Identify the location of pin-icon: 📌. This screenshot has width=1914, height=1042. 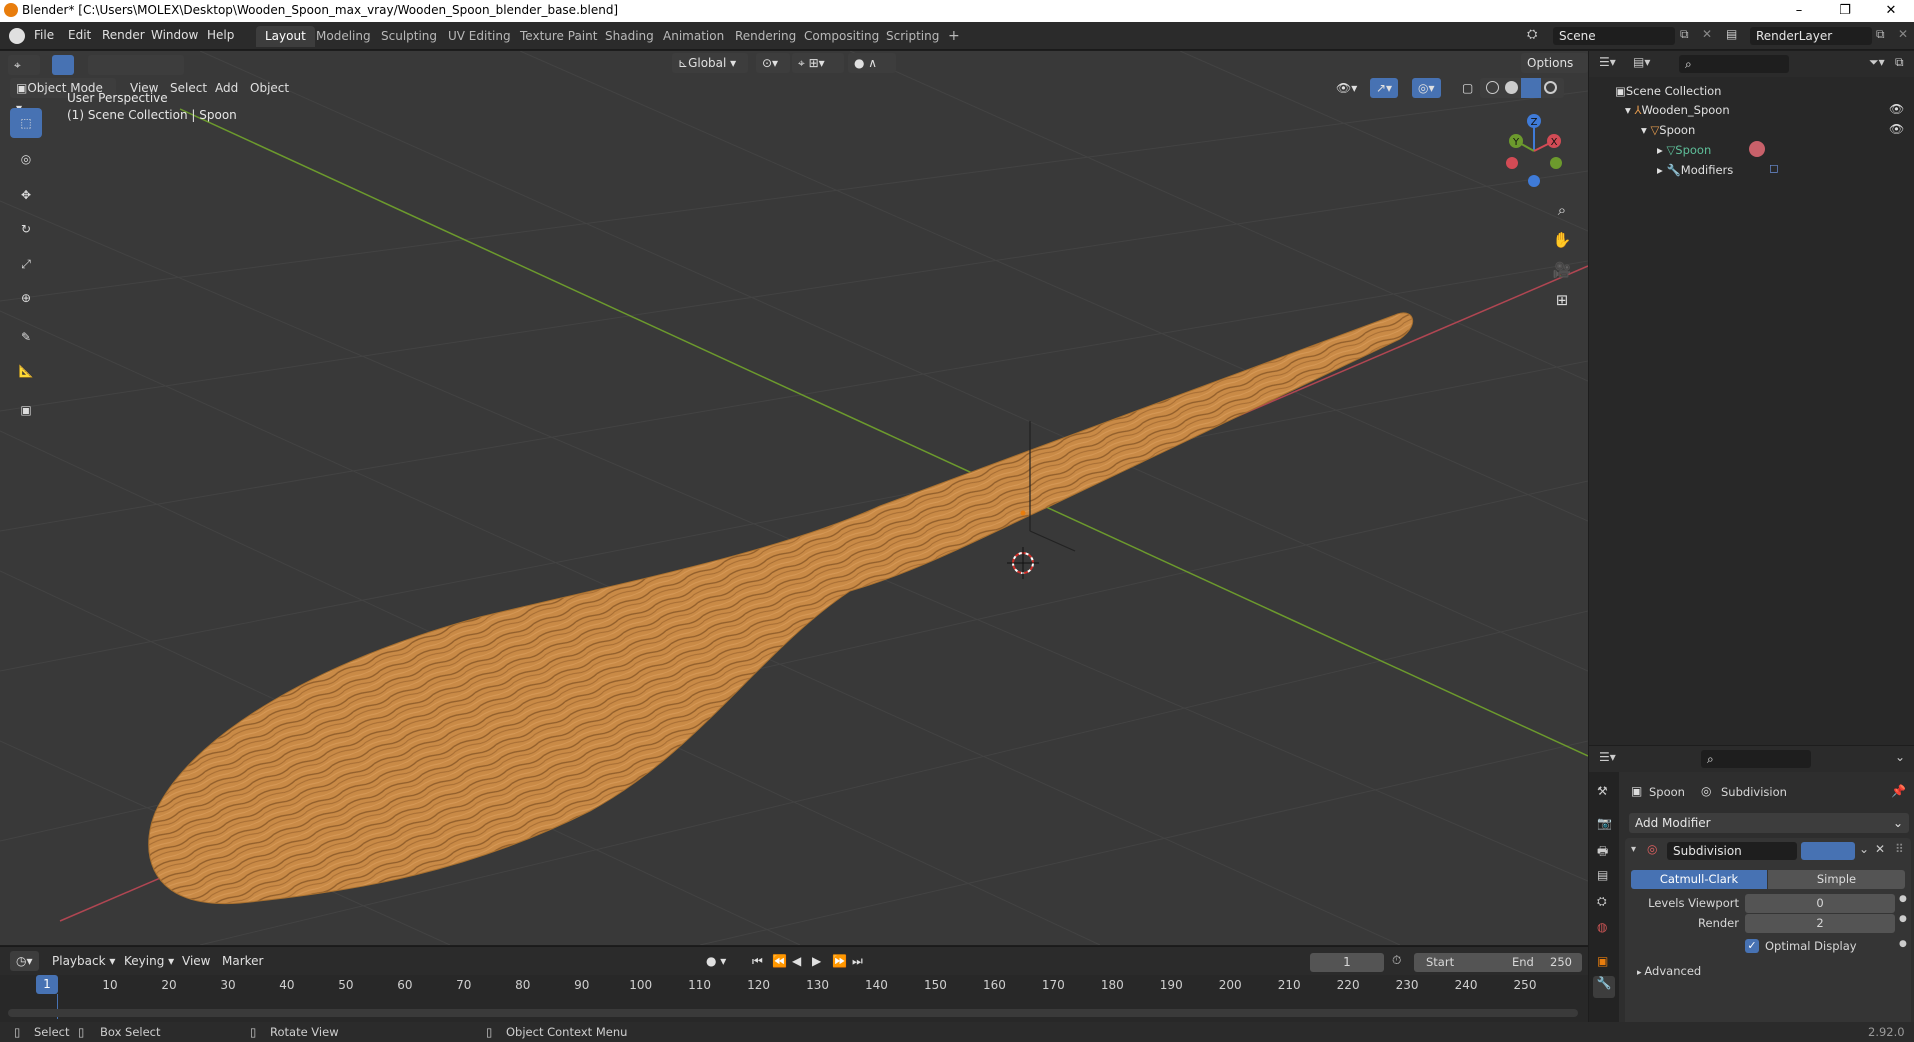
(1898, 791).